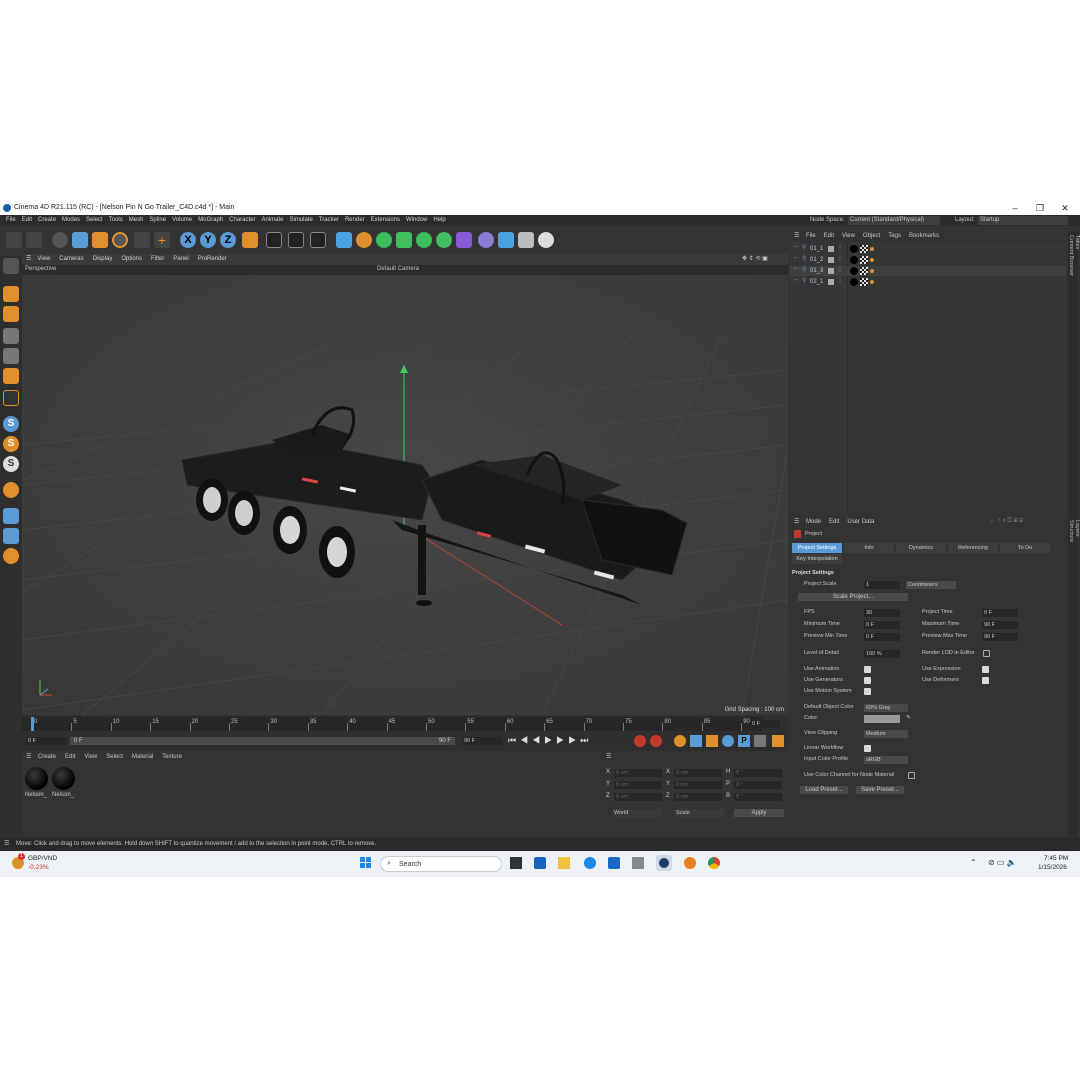  What do you see at coordinates (1065, 208) in the screenshot?
I see `close-button: ✕` at bounding box center [1065, 208].